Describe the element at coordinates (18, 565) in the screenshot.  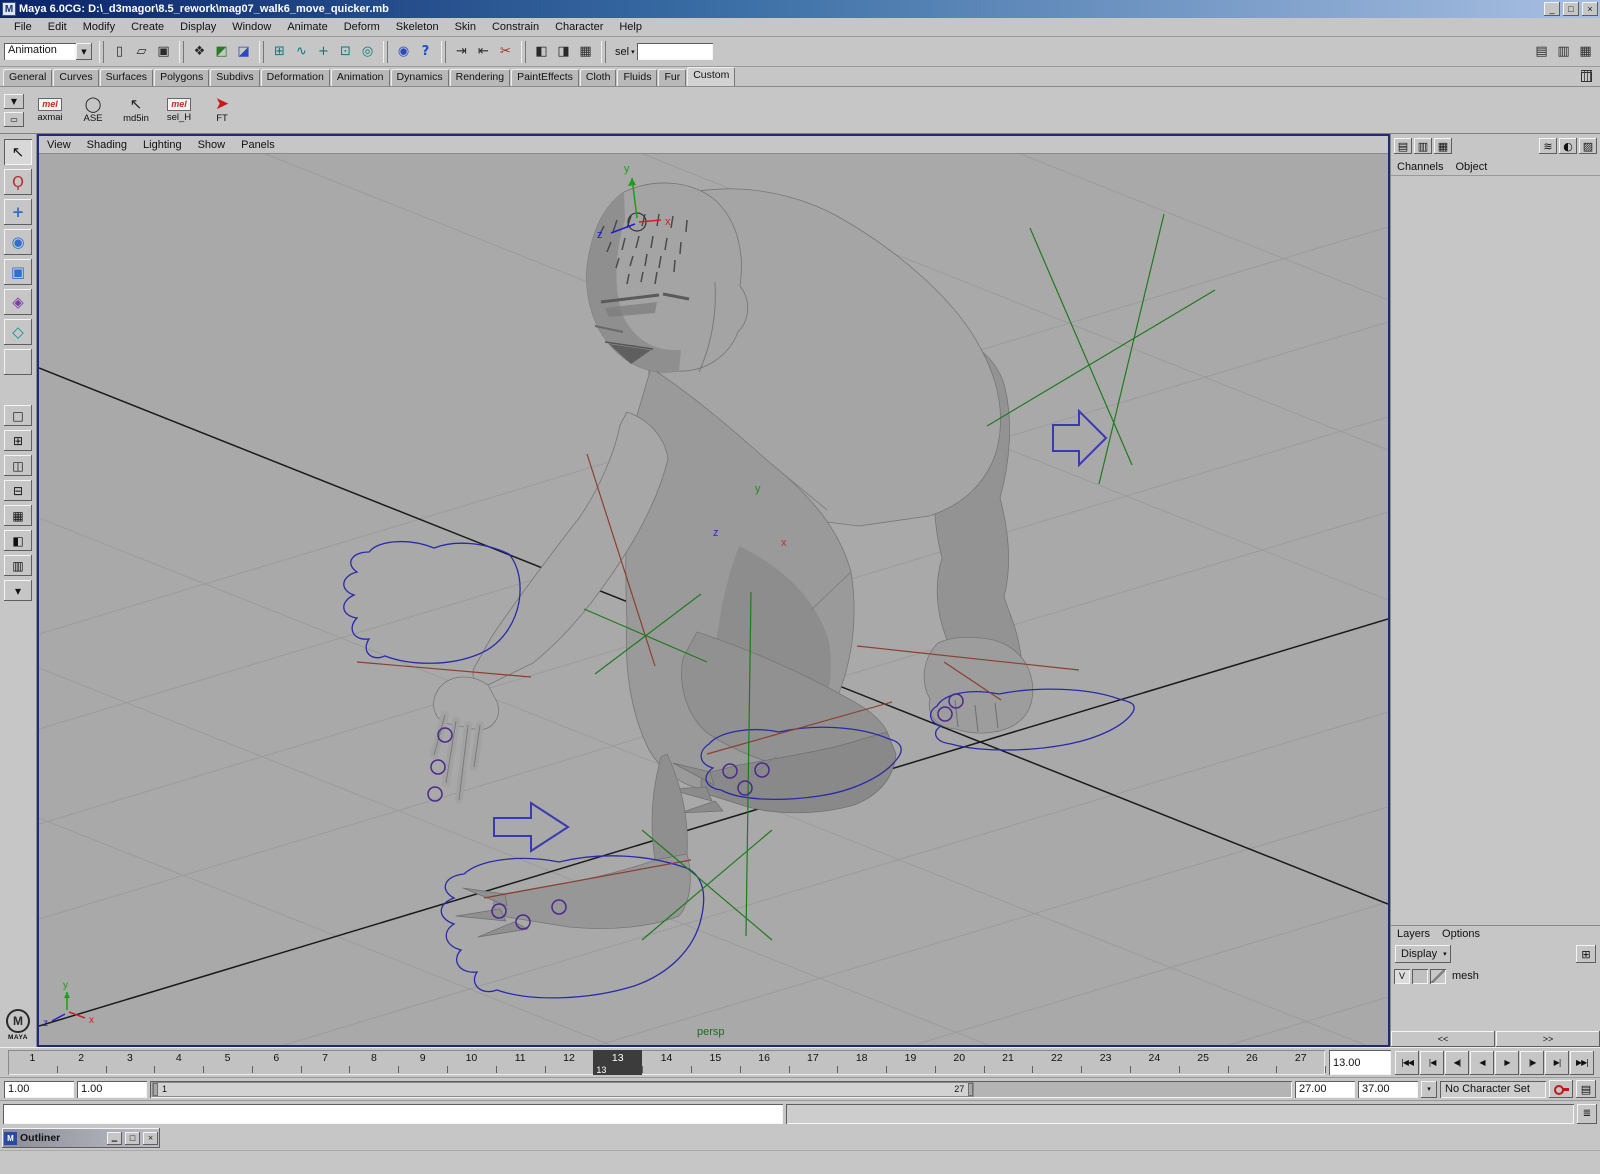
I see `layout-misc-button: ▥` at that location.